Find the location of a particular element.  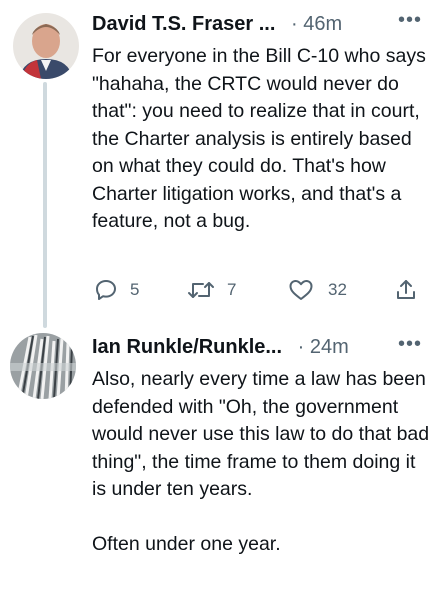

share-icon is located at coordinates (406, 290).